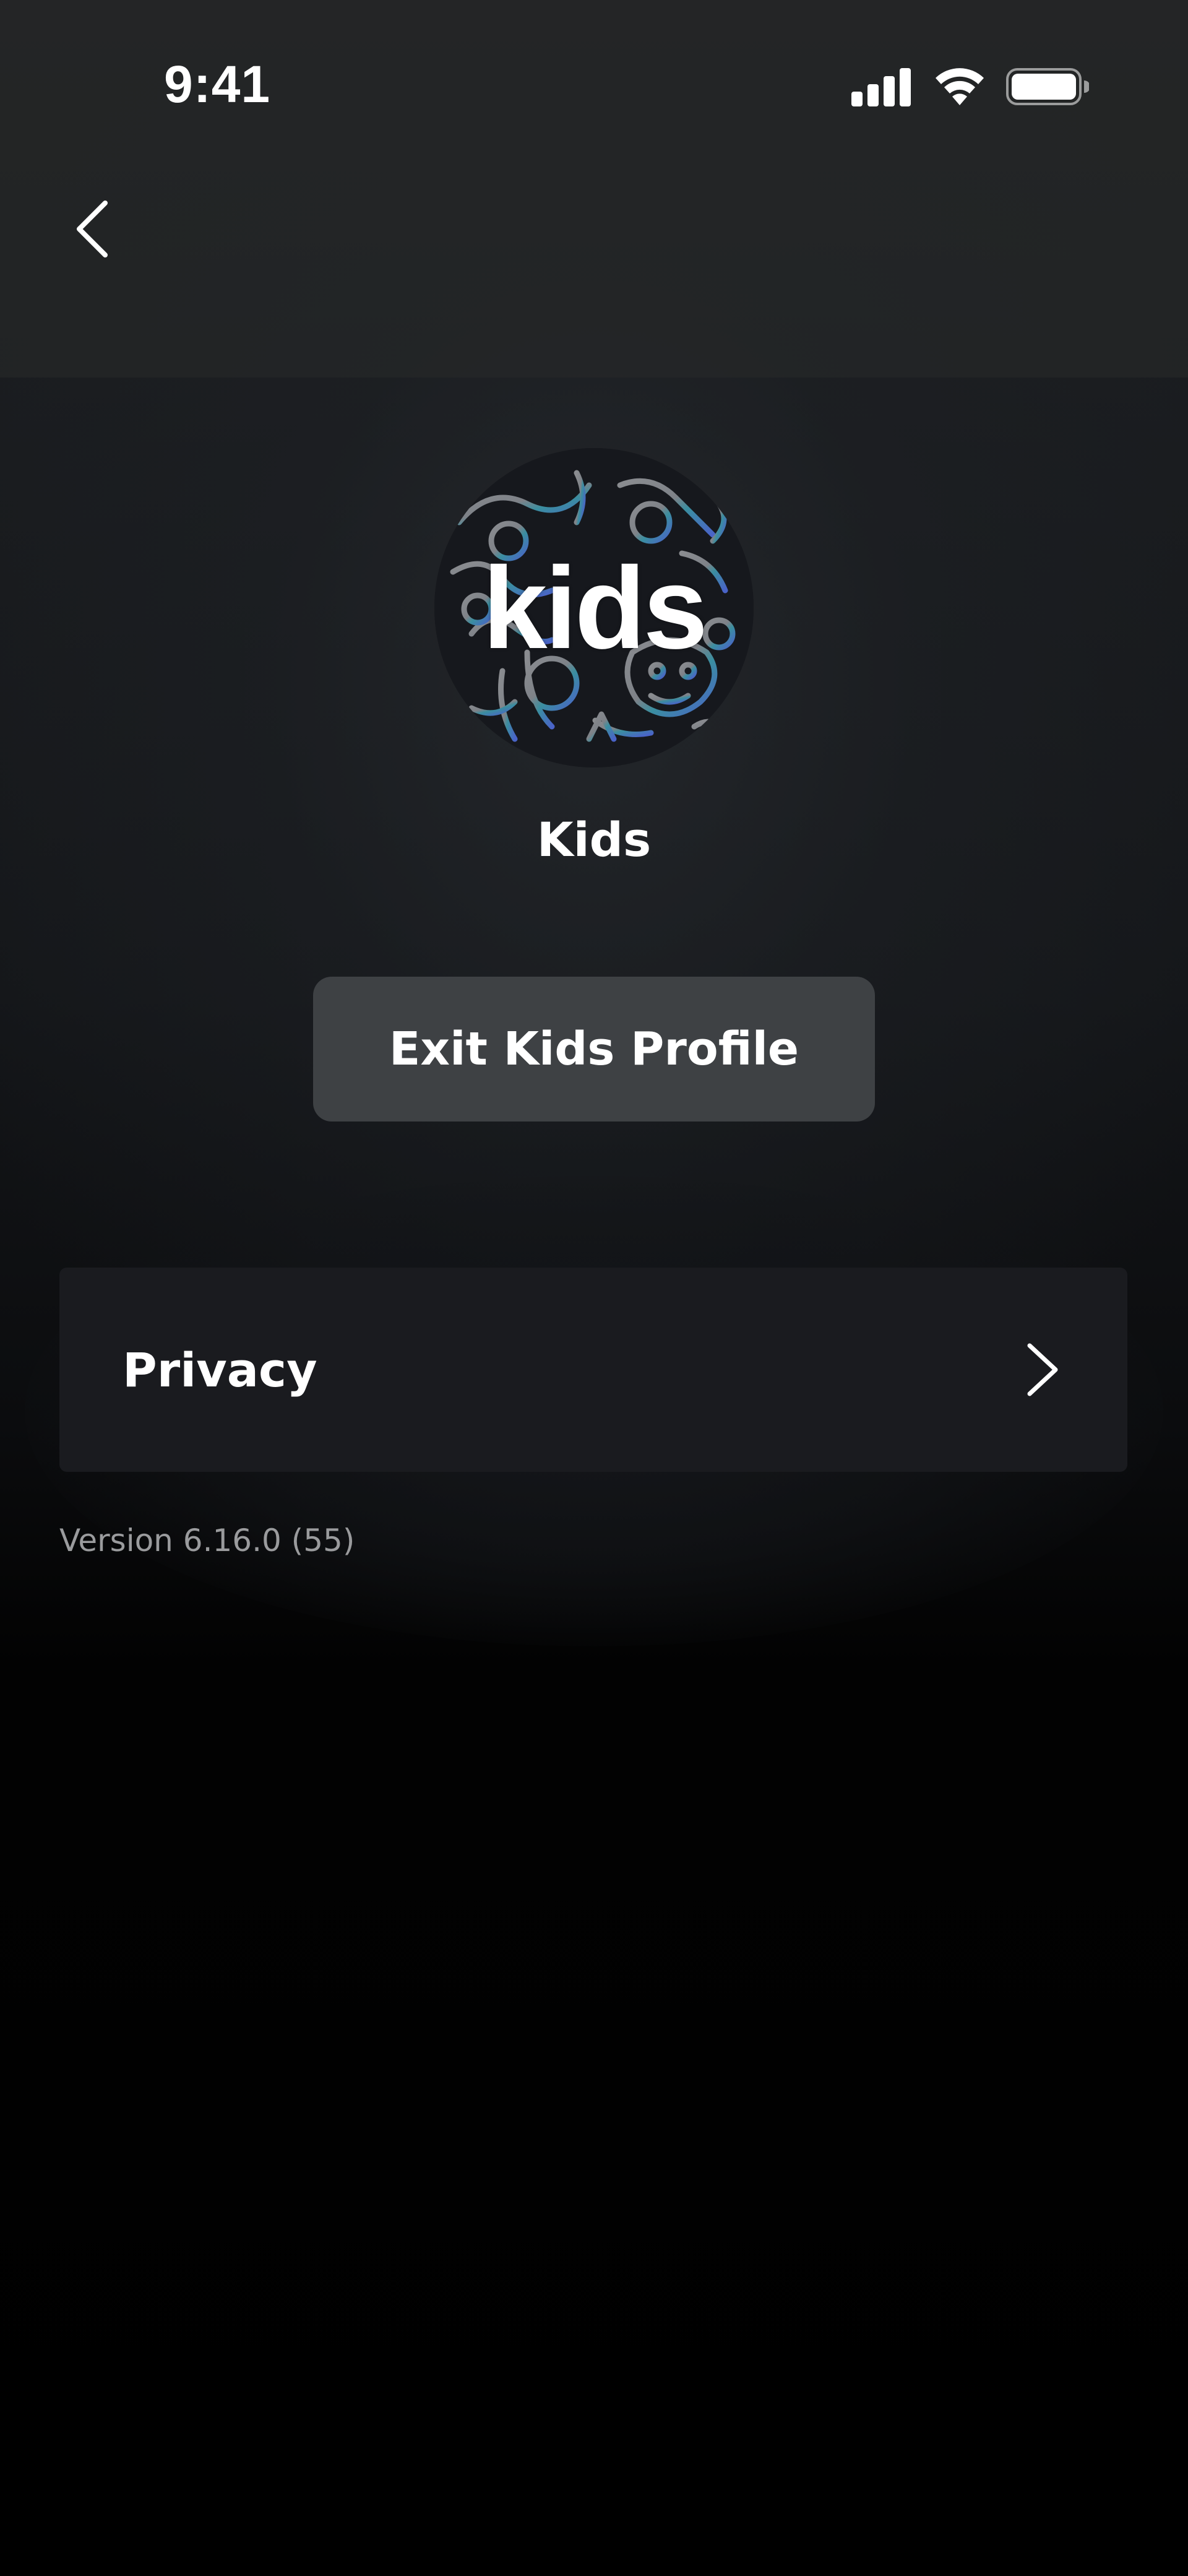 This screenshot has height=2576, width=1188. I want to click on battery-full-icon, so click(1047, 86).